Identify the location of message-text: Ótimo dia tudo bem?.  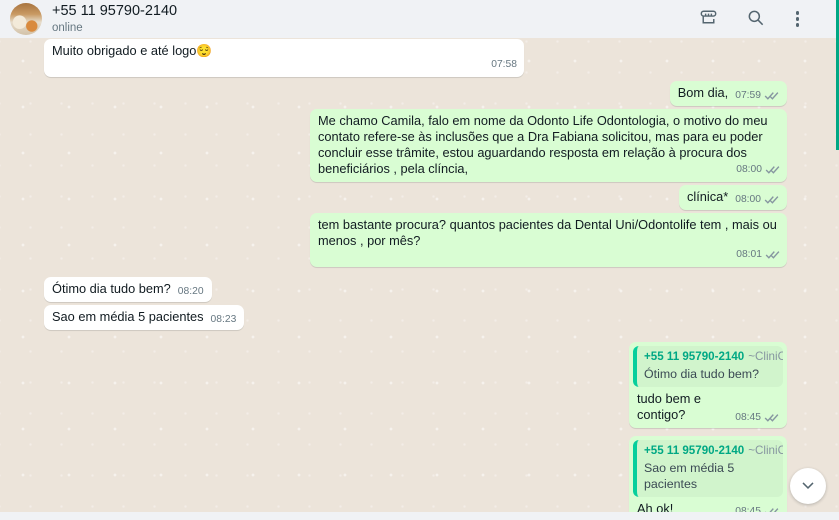
(111, 288).